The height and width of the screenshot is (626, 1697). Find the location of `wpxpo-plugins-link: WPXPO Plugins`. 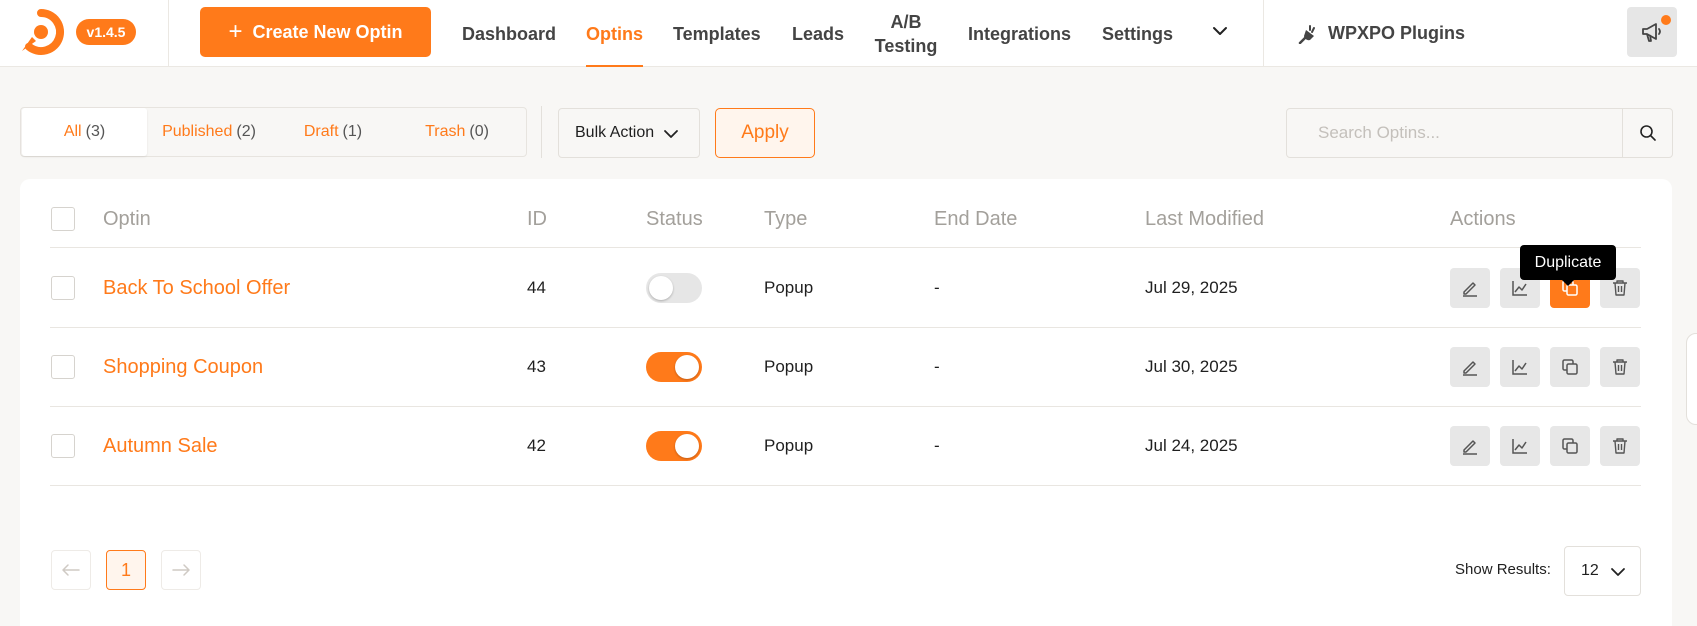

wpxpo-plugins-link: WPXPO Plugins is located at coordinates (1381, 33).